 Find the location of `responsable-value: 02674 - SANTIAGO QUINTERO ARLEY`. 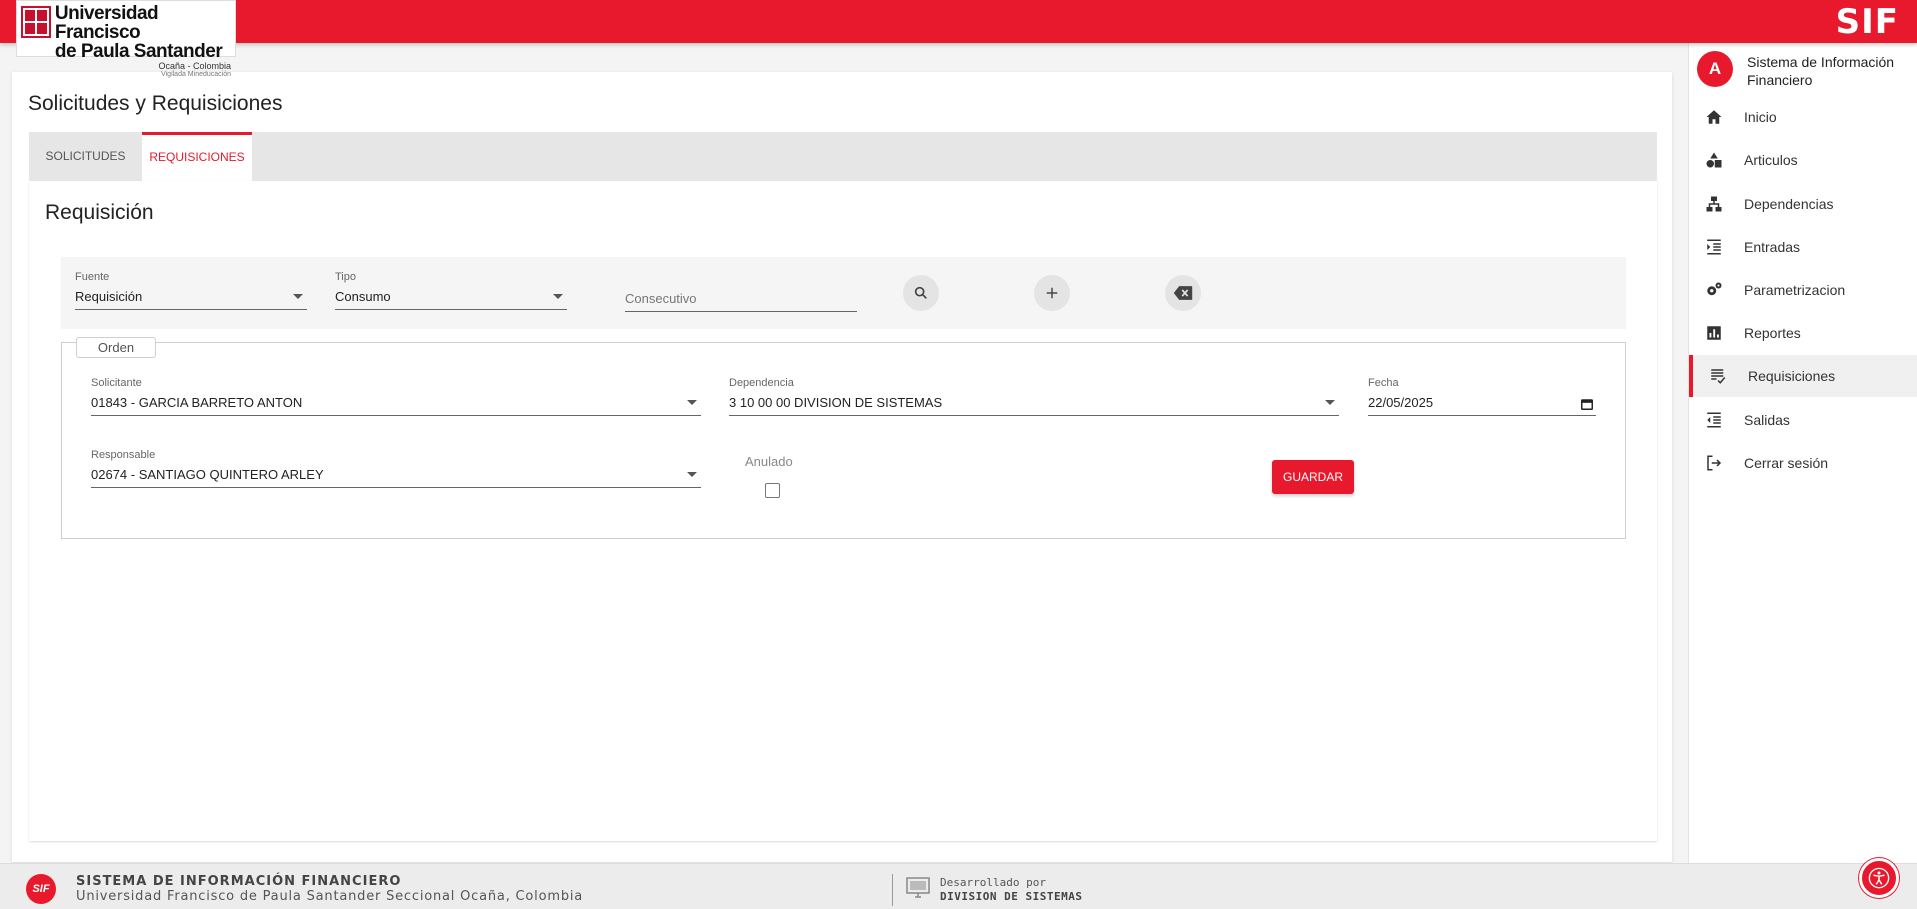

responsable-value: 02674 - SANTIAGO QUINTERO ARLEY is located at coordinates (207, 474).